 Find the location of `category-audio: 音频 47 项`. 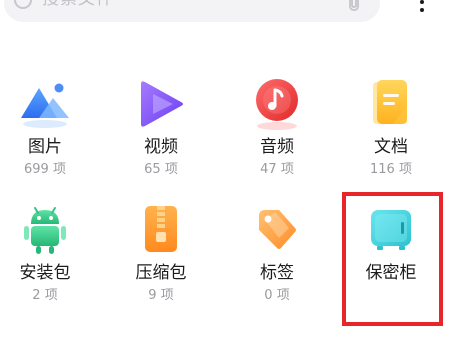

category-audio: 音频 47 项 is located at coordinates (277, 138).